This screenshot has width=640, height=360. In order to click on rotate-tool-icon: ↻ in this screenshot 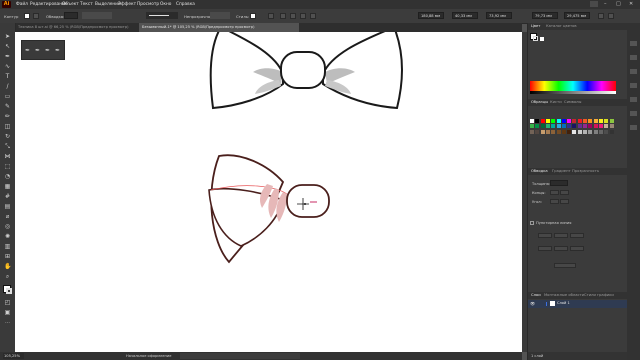, I will do `click(7, 136)`.